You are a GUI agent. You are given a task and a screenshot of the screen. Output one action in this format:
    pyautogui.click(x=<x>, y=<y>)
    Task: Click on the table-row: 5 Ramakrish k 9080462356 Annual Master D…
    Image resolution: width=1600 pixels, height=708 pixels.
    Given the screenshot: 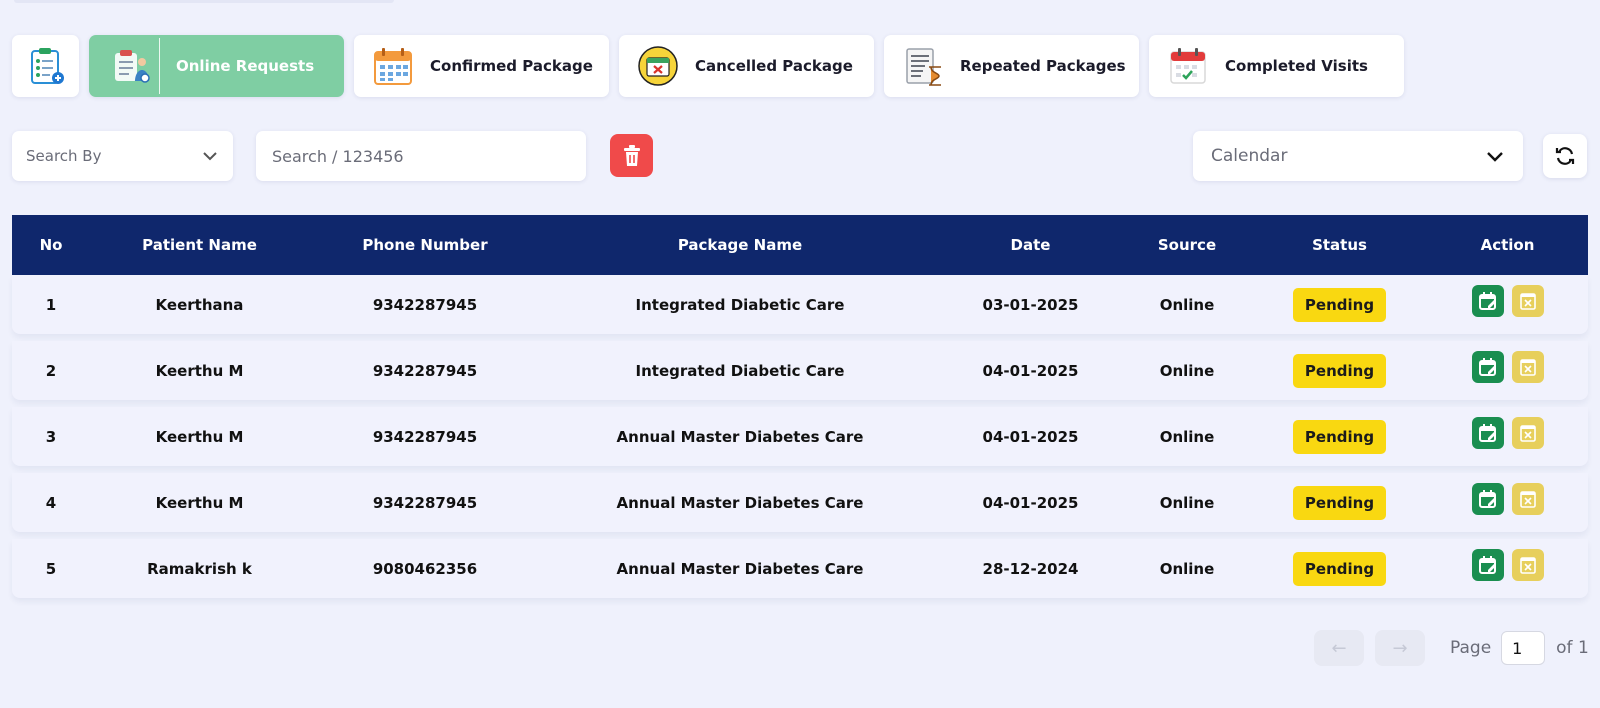 What is the action you would take?
    pyautogui.click(x=800, y=568)
    